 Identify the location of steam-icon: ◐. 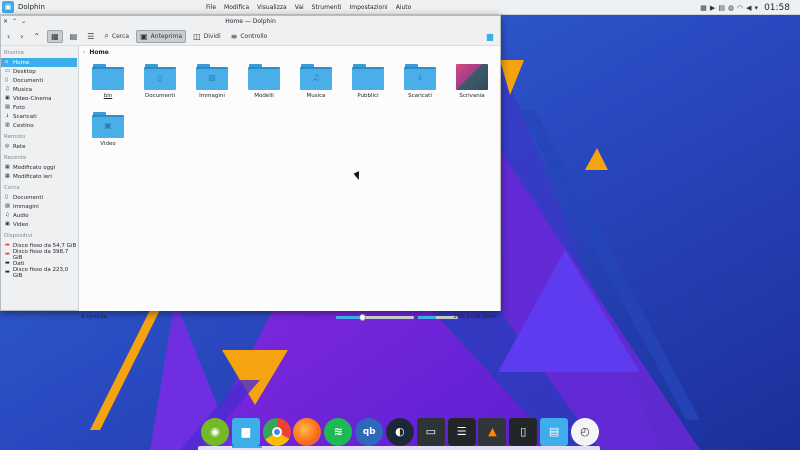
(399, 431).